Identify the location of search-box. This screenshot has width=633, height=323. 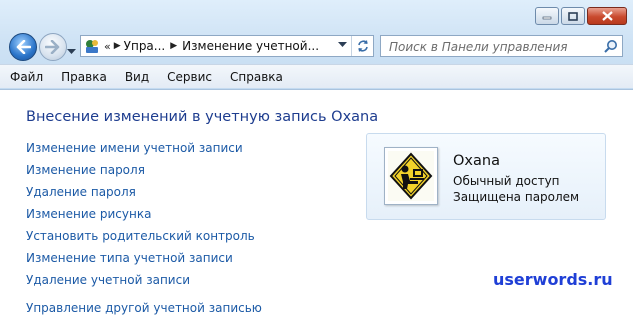
(501, 46).